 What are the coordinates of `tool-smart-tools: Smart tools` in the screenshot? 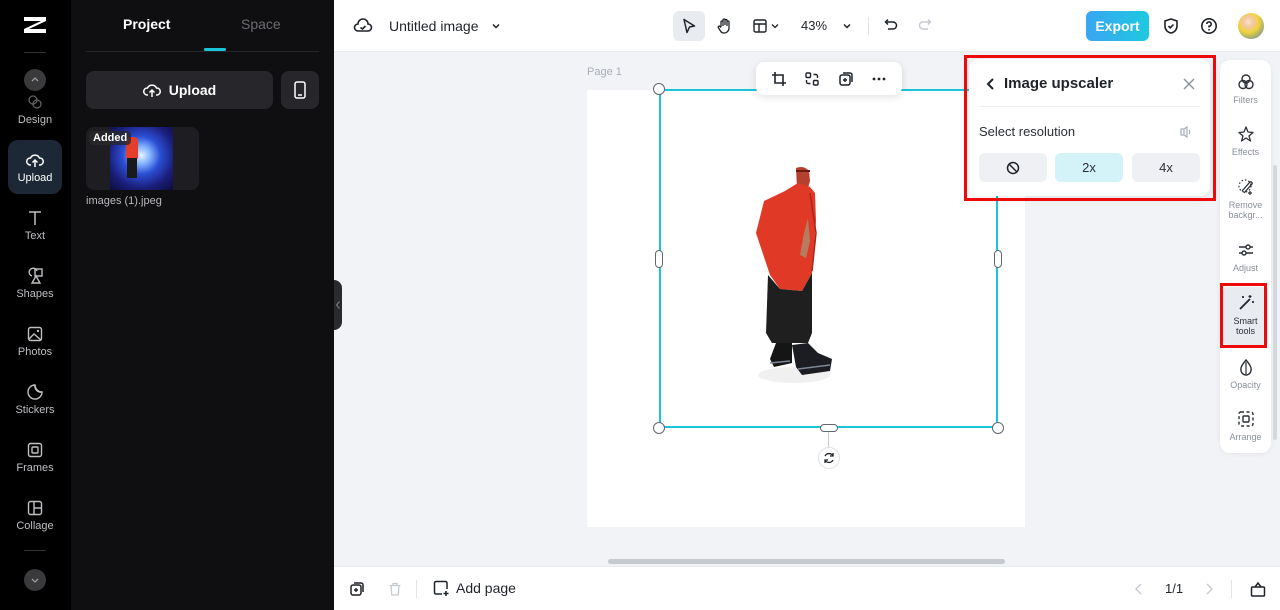 It's located at (1245, 316).